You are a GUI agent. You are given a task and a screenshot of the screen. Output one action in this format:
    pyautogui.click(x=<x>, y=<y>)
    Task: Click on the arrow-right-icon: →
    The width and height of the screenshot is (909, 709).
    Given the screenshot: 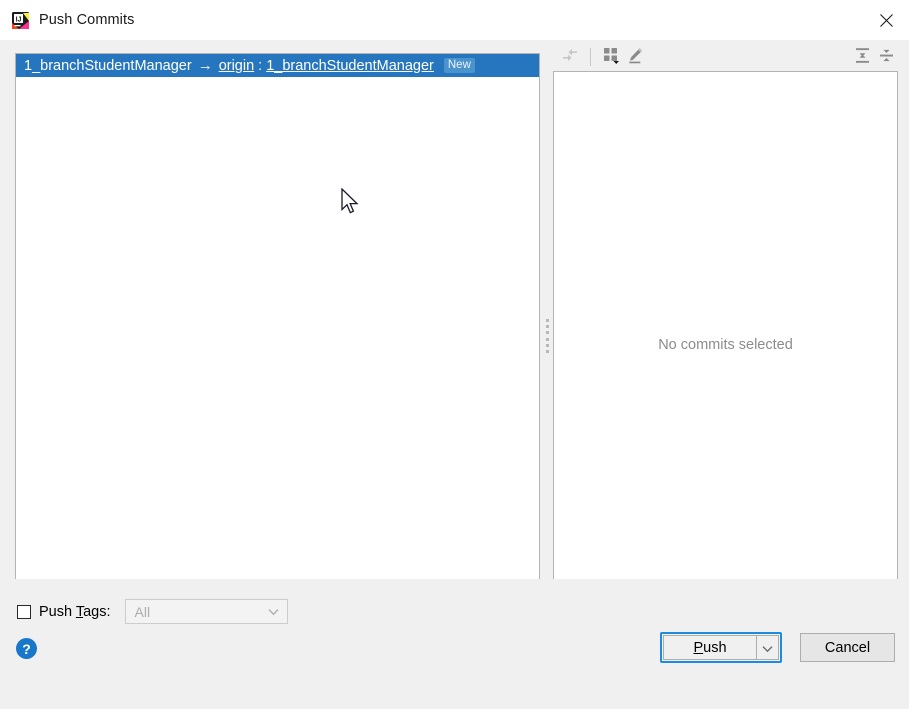 What is the action you would take?
    pyautogui.click(x=205, y=65)
    